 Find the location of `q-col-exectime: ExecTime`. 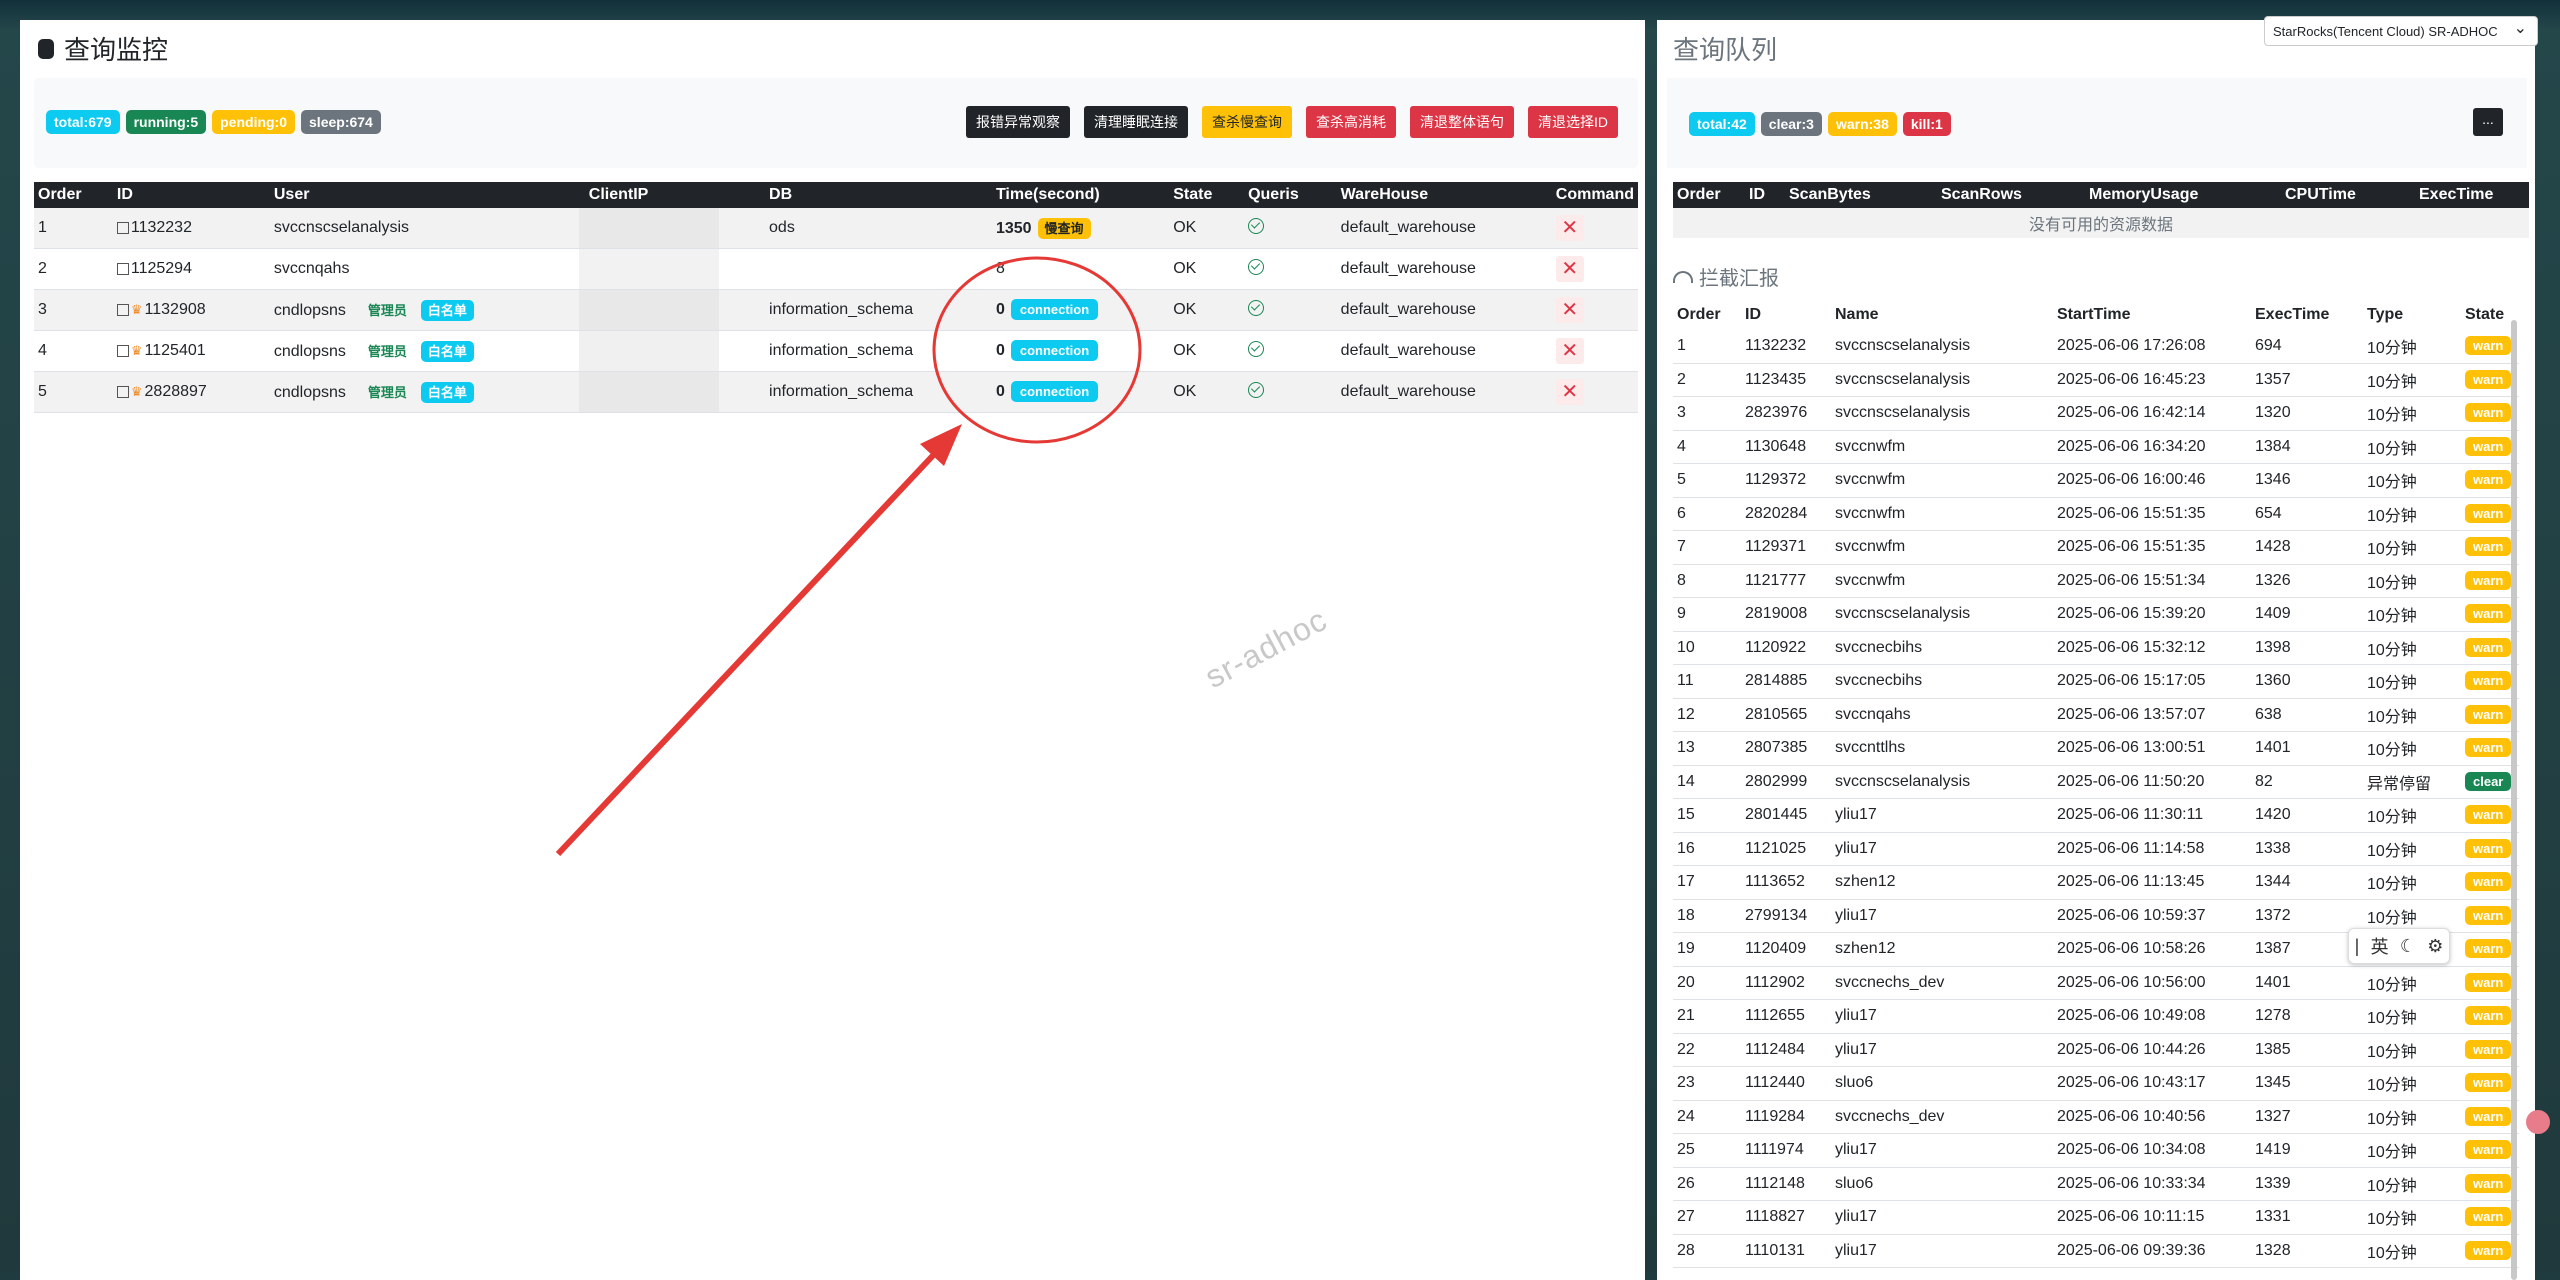

q-col-exectime: ExecTime is located at coordinates (2472, 195).